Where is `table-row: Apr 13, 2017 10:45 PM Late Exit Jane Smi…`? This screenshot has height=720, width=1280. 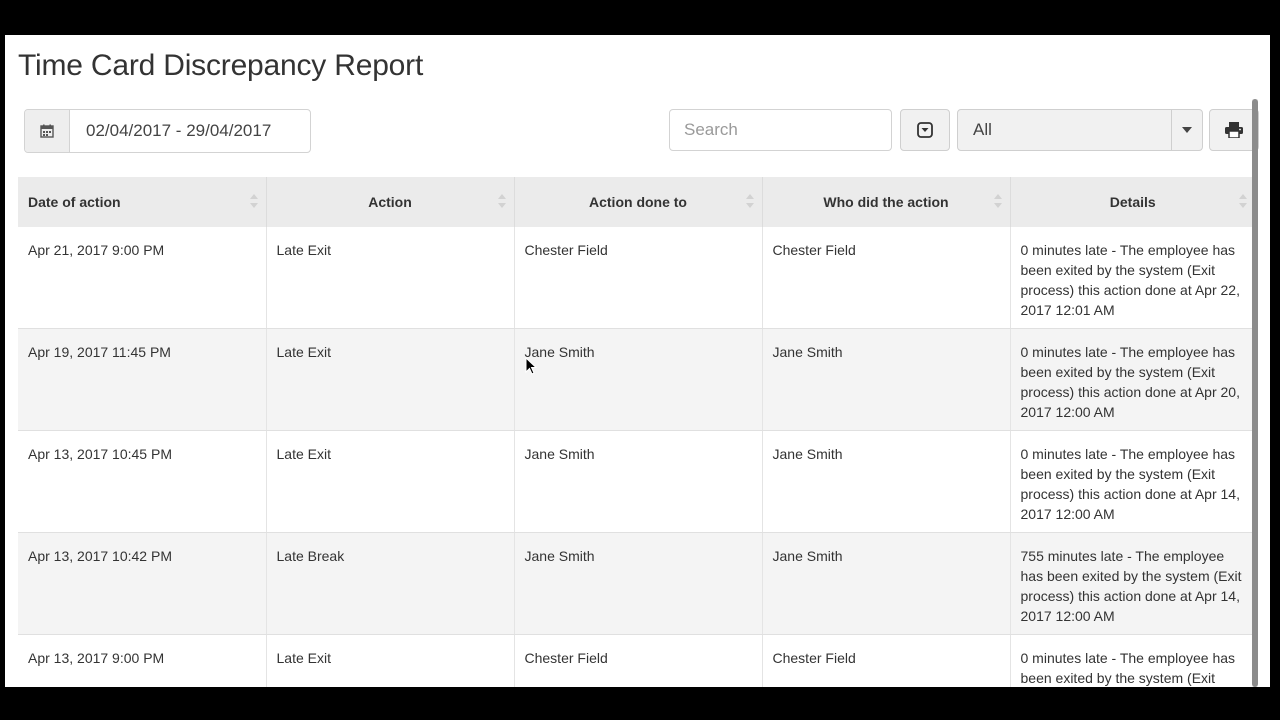 table-row: Apr 13, 2017 10:45 PM Late Exit Jane Smi… is located at coordinates (636, 481).